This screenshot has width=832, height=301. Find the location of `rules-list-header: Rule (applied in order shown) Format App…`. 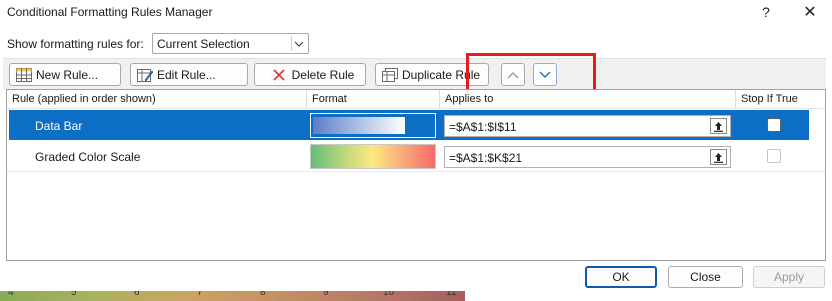

rules-list-header: Rule (applied in order shown) Format App… is located at coordinates (416, 99).